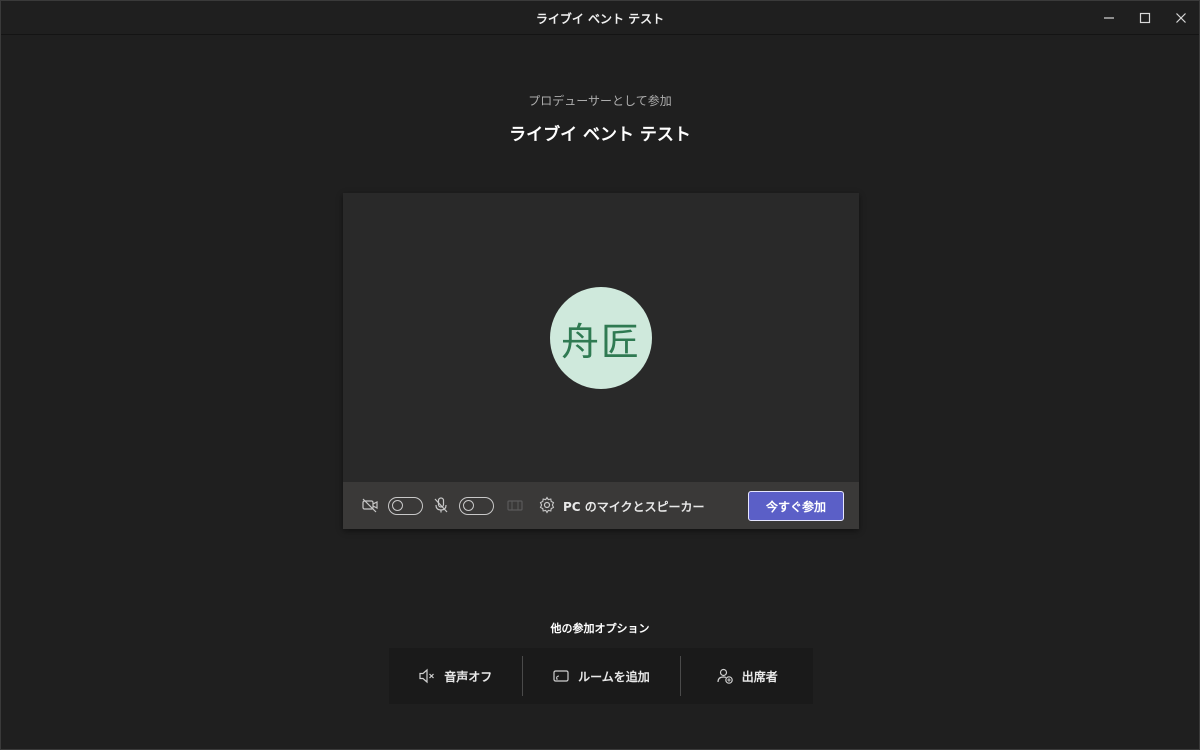 This screenshot has width=1200, height=750. I want to click on add-room-label: ルームを追加, so click(614, 676).